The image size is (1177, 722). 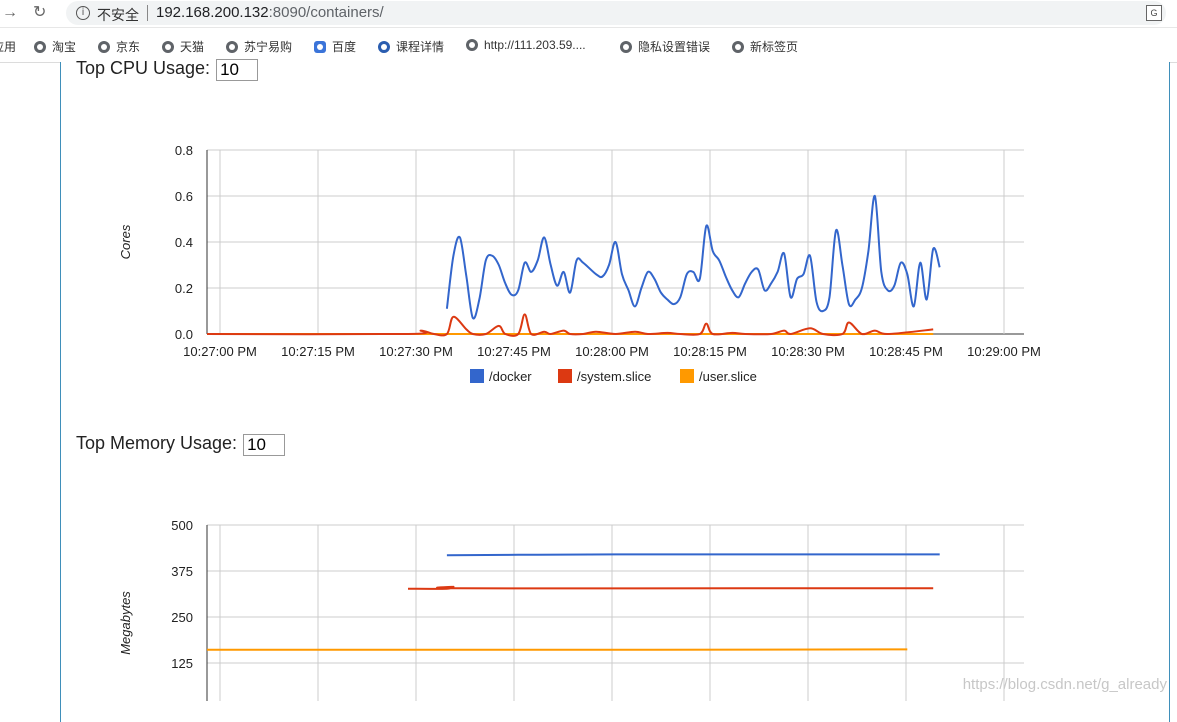 What do you see at coordinates (182, 663) in the screenshot?
I see `y-tick-label: 125` at bounding box center [182, 663].